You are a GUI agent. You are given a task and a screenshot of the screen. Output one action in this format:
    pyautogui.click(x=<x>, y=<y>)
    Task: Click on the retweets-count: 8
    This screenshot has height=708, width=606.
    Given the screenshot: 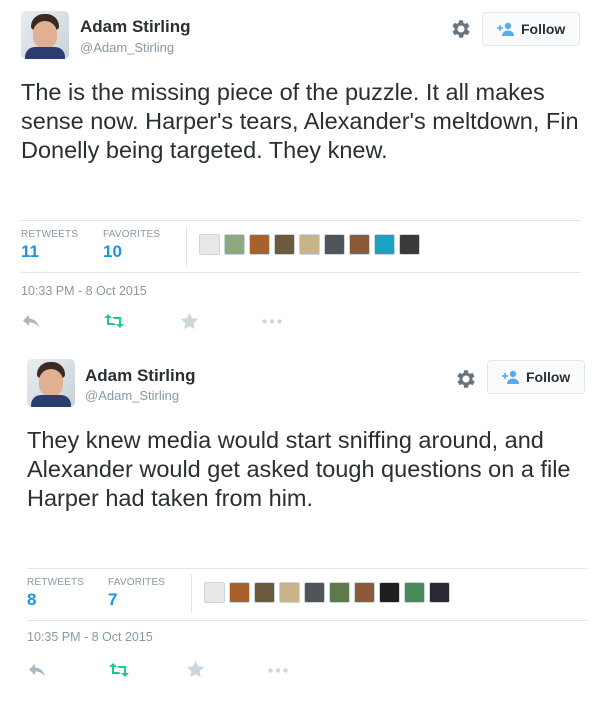 What is the action you would take?
    pyautogui.click(x=31, y=600)
    